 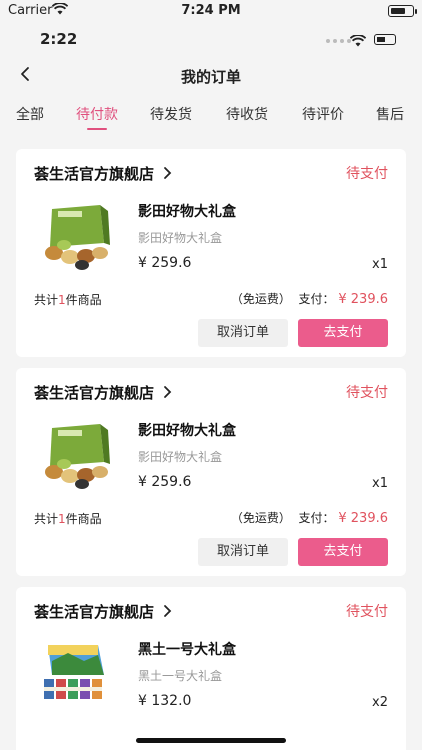 I want to click on tab-label: 待收货, so click(x=247, y=115).